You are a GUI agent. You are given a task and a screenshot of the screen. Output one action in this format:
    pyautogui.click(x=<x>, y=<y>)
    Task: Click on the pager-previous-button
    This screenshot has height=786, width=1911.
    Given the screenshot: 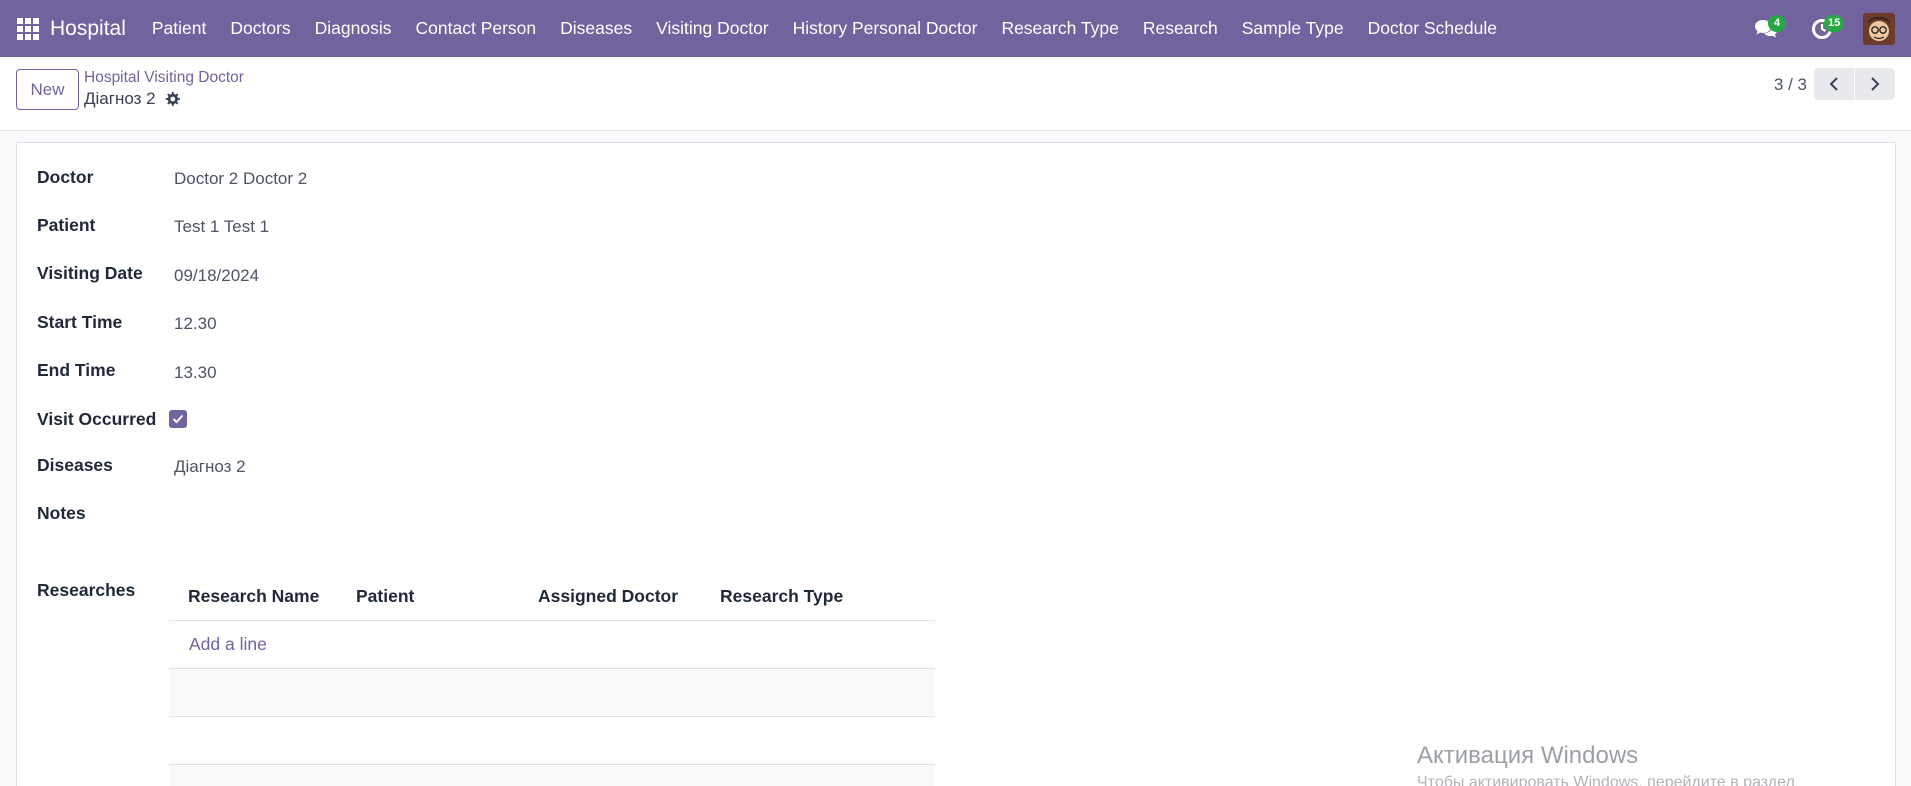 What is the action you would take?
    pyautogui.click(x=1834, y=84)
    